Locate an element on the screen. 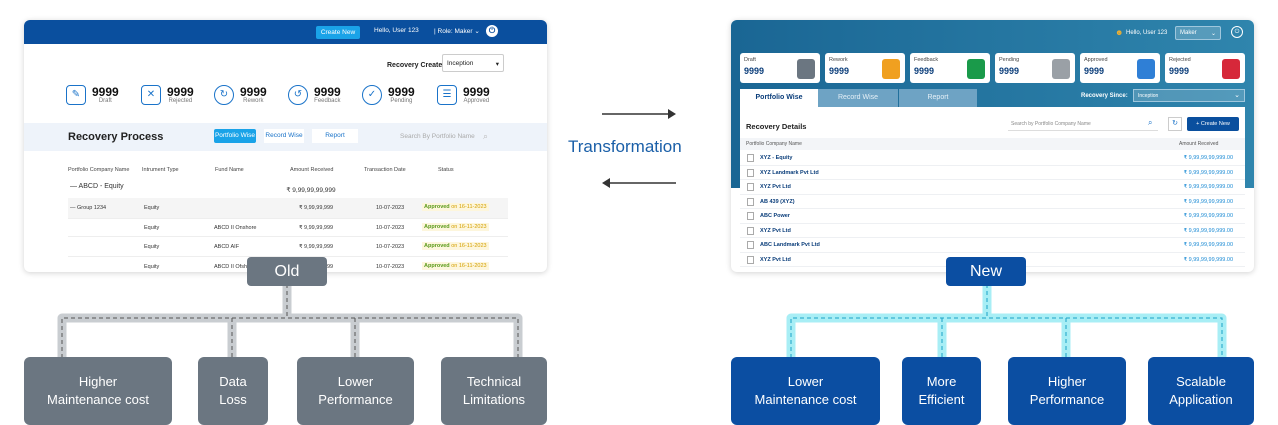  new-create-new-button: + Create New is located at coordinates (1213, 124).